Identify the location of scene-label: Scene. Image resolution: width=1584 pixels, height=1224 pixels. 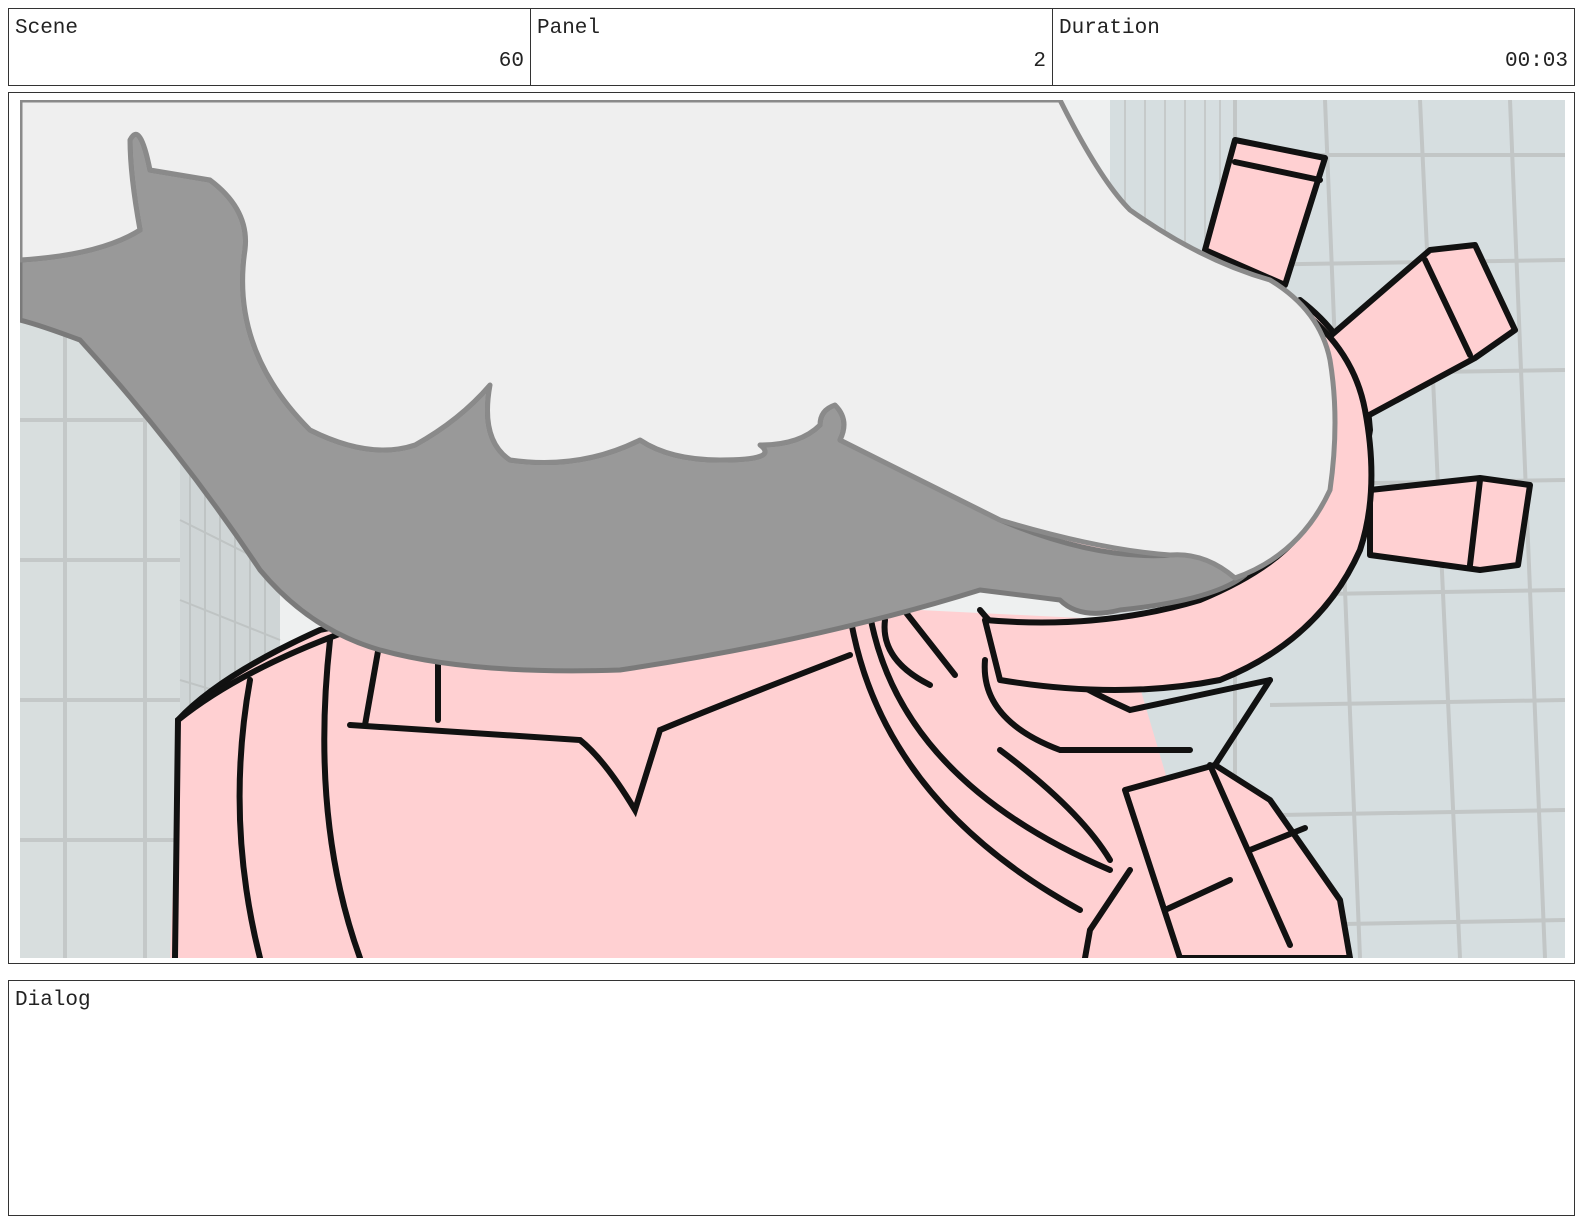
(47, 28).